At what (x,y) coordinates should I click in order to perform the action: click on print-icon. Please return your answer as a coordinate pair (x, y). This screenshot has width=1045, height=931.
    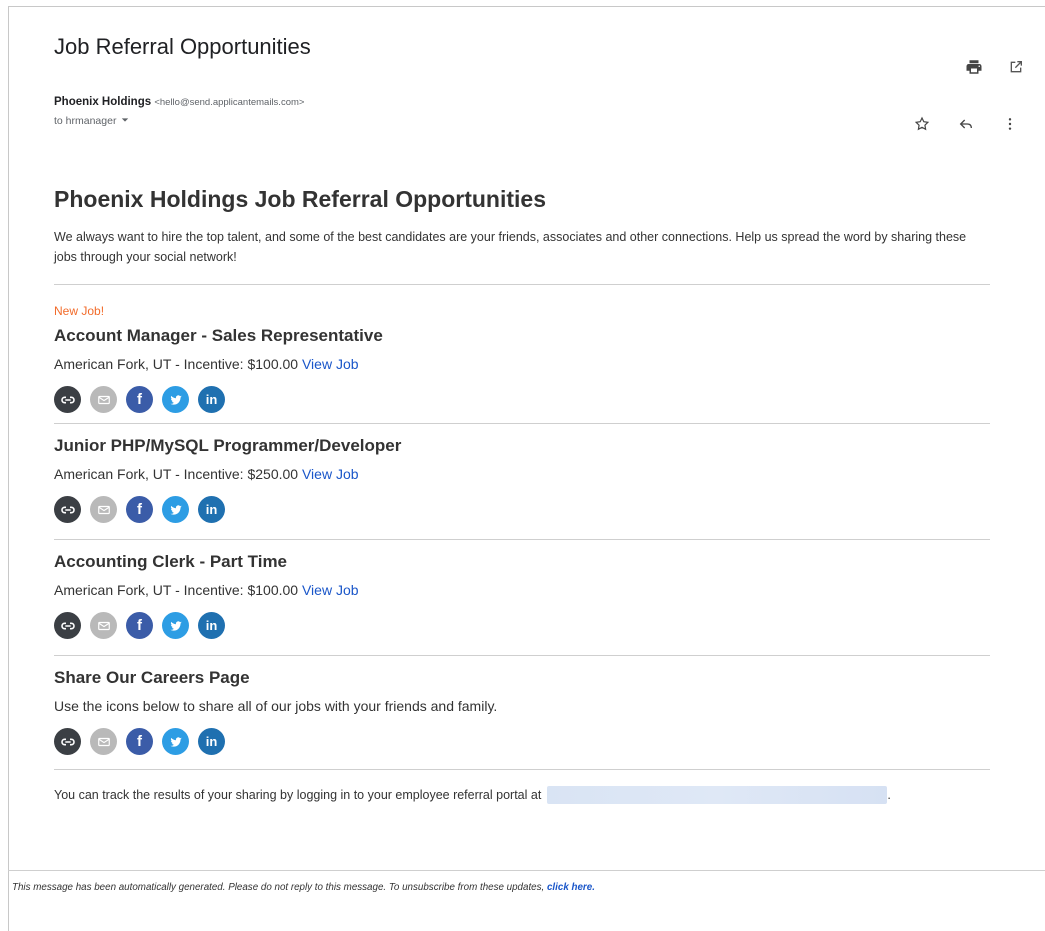
    Looking at the image, I should click on (974, 67).